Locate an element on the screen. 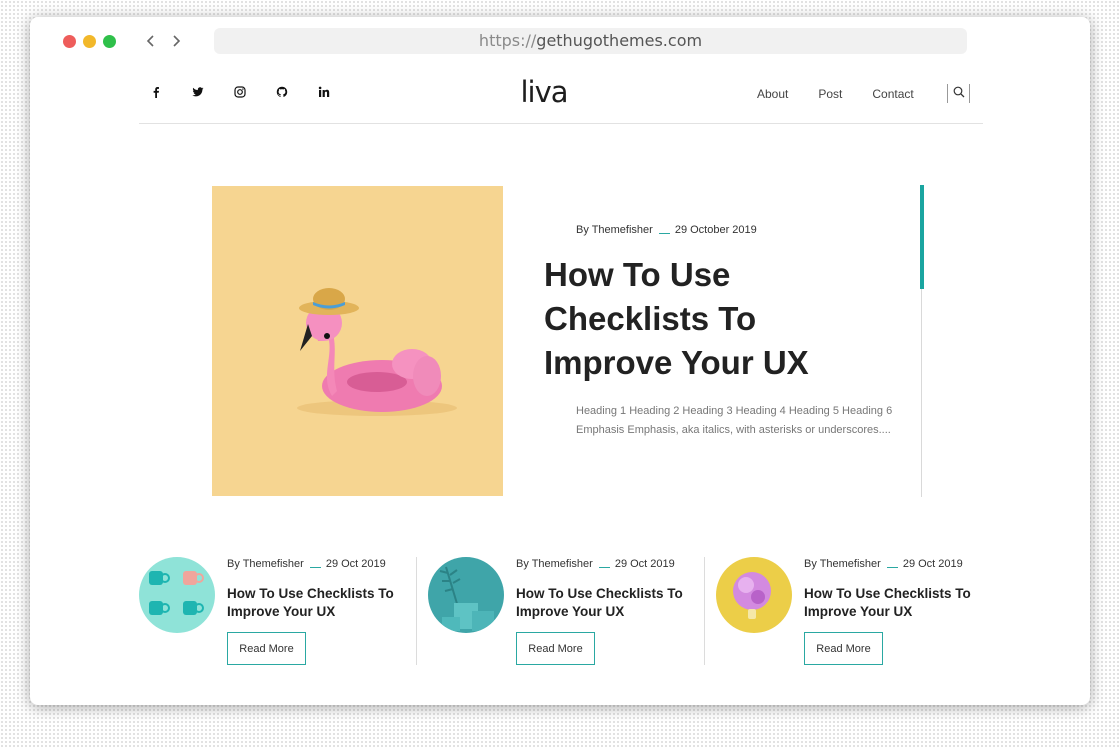 The image size is (1120, 748). menu-item-contact: Contact is located at coordinates (892, 94).